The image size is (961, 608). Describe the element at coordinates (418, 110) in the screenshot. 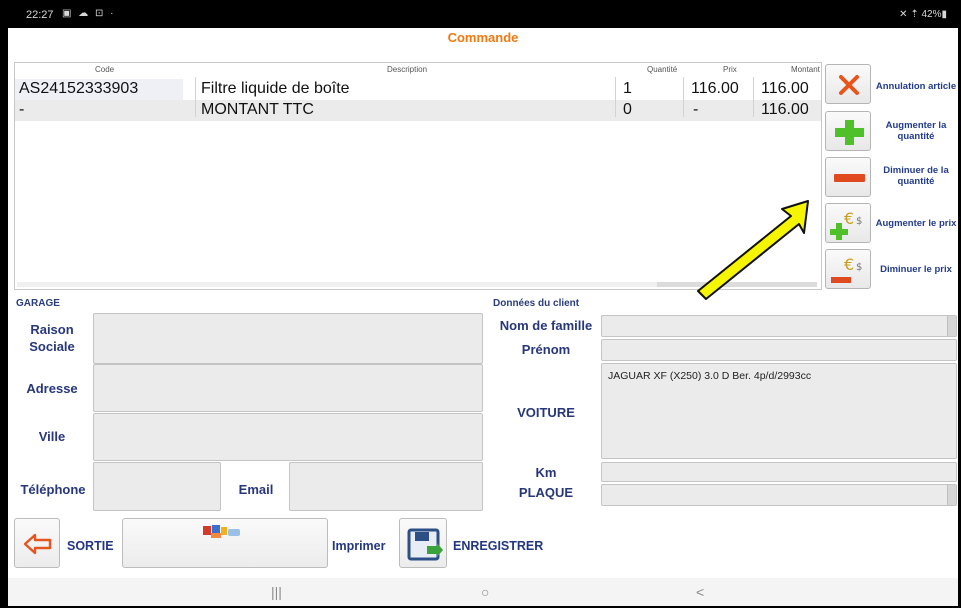

I see `table-row: - MONTANT TTC 0 - 116.00` at that location.